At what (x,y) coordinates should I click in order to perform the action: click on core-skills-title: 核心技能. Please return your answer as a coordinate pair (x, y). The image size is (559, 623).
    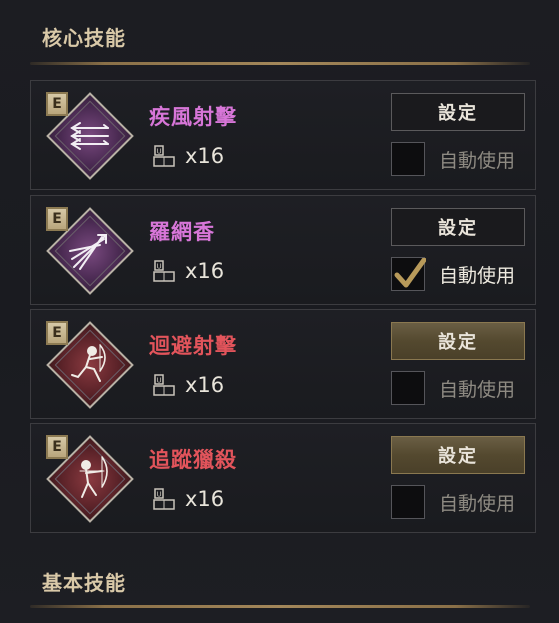
    Looking at the image, I should click on (84, 38).